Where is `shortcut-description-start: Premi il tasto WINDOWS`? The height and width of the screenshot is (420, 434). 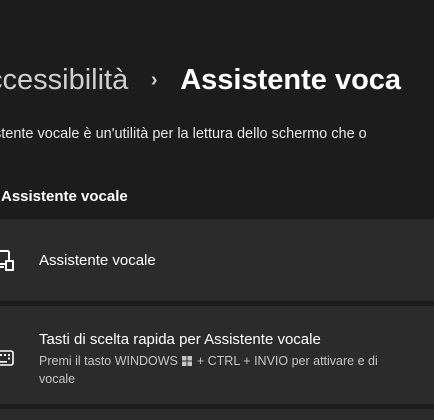 shortcut-description-start: Premi il tasto WINDOWS is located at coordinates (108, 361).